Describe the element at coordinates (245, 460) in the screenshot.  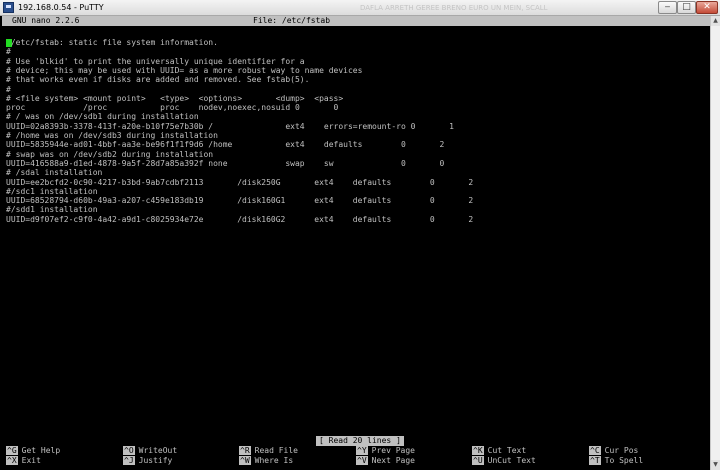
I see `shortcut-key: ^W` at that location.